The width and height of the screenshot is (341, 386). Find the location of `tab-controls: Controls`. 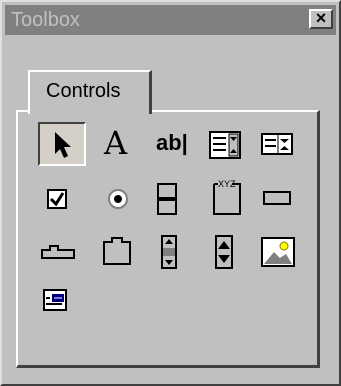

tab-controls: Controls is located at coordinates (90, 92).